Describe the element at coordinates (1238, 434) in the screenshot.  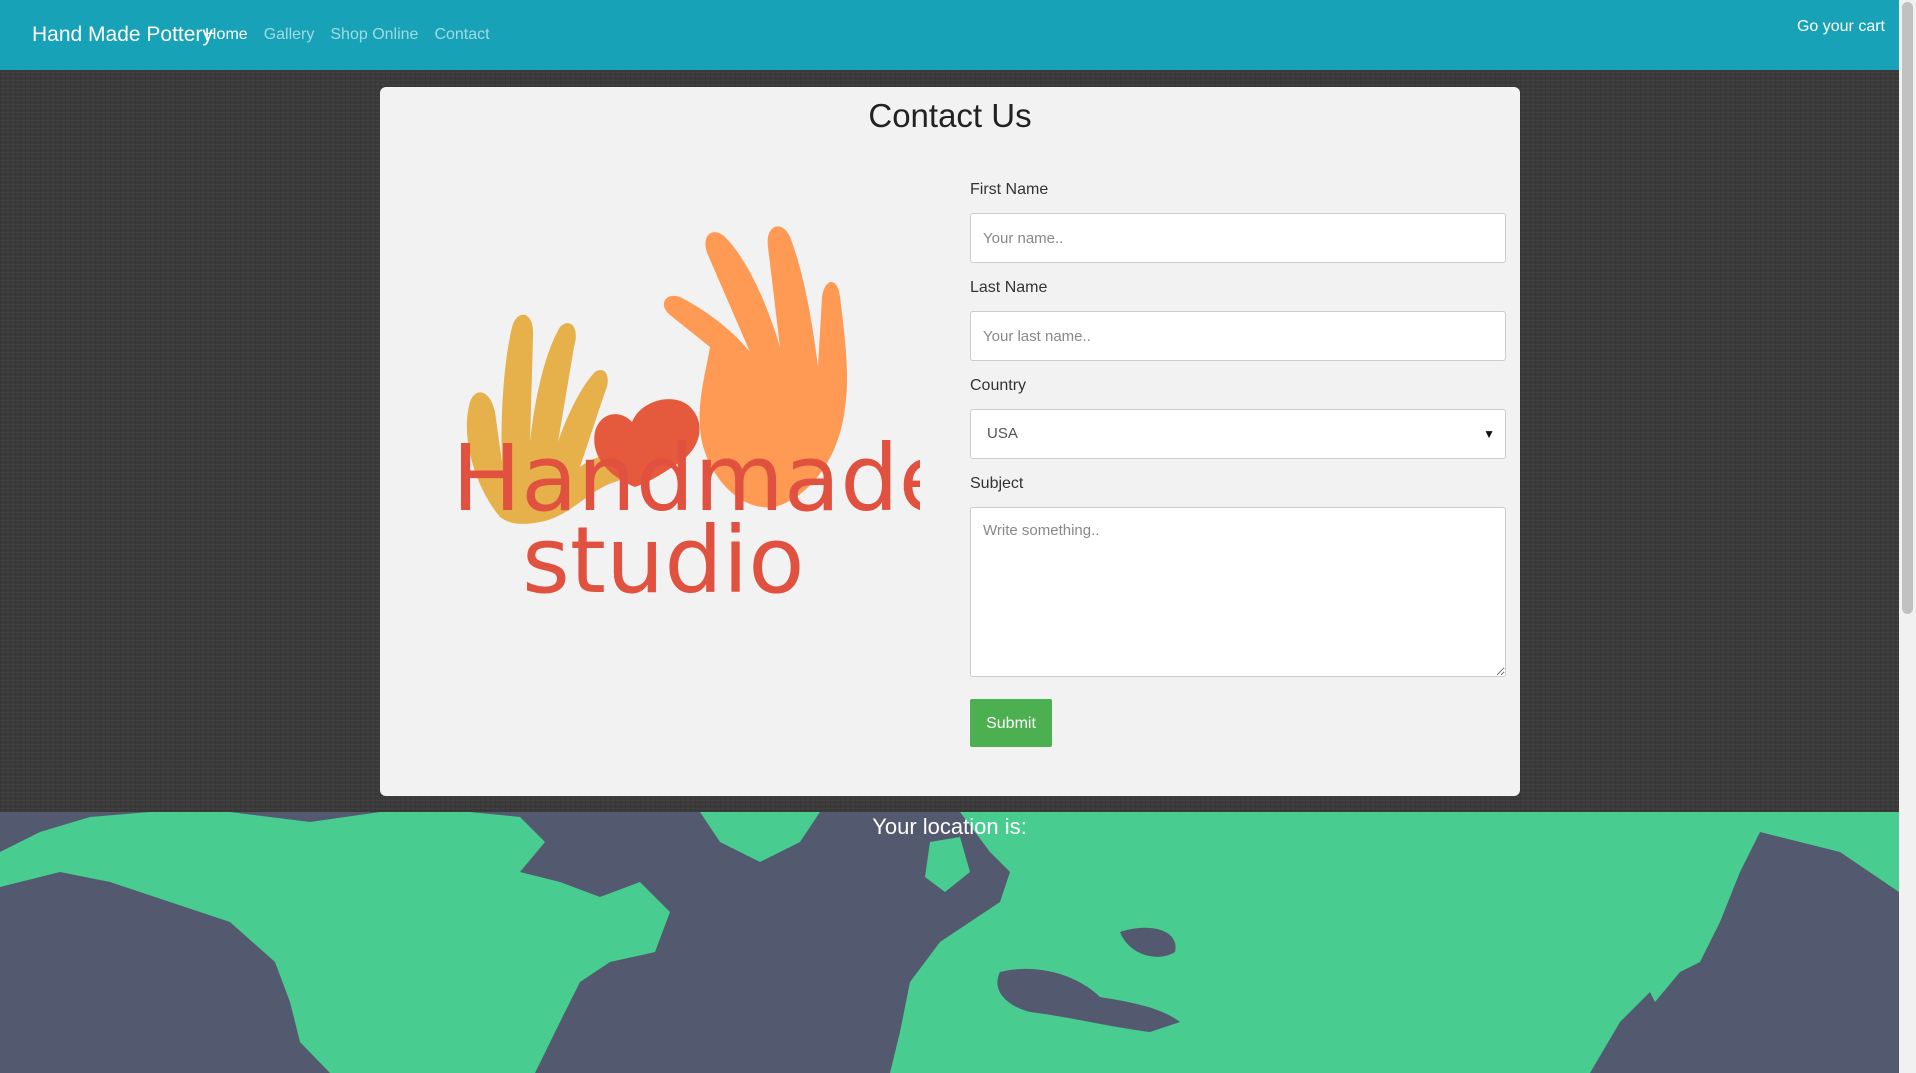
I see `country-select: USA ▼` at that location.